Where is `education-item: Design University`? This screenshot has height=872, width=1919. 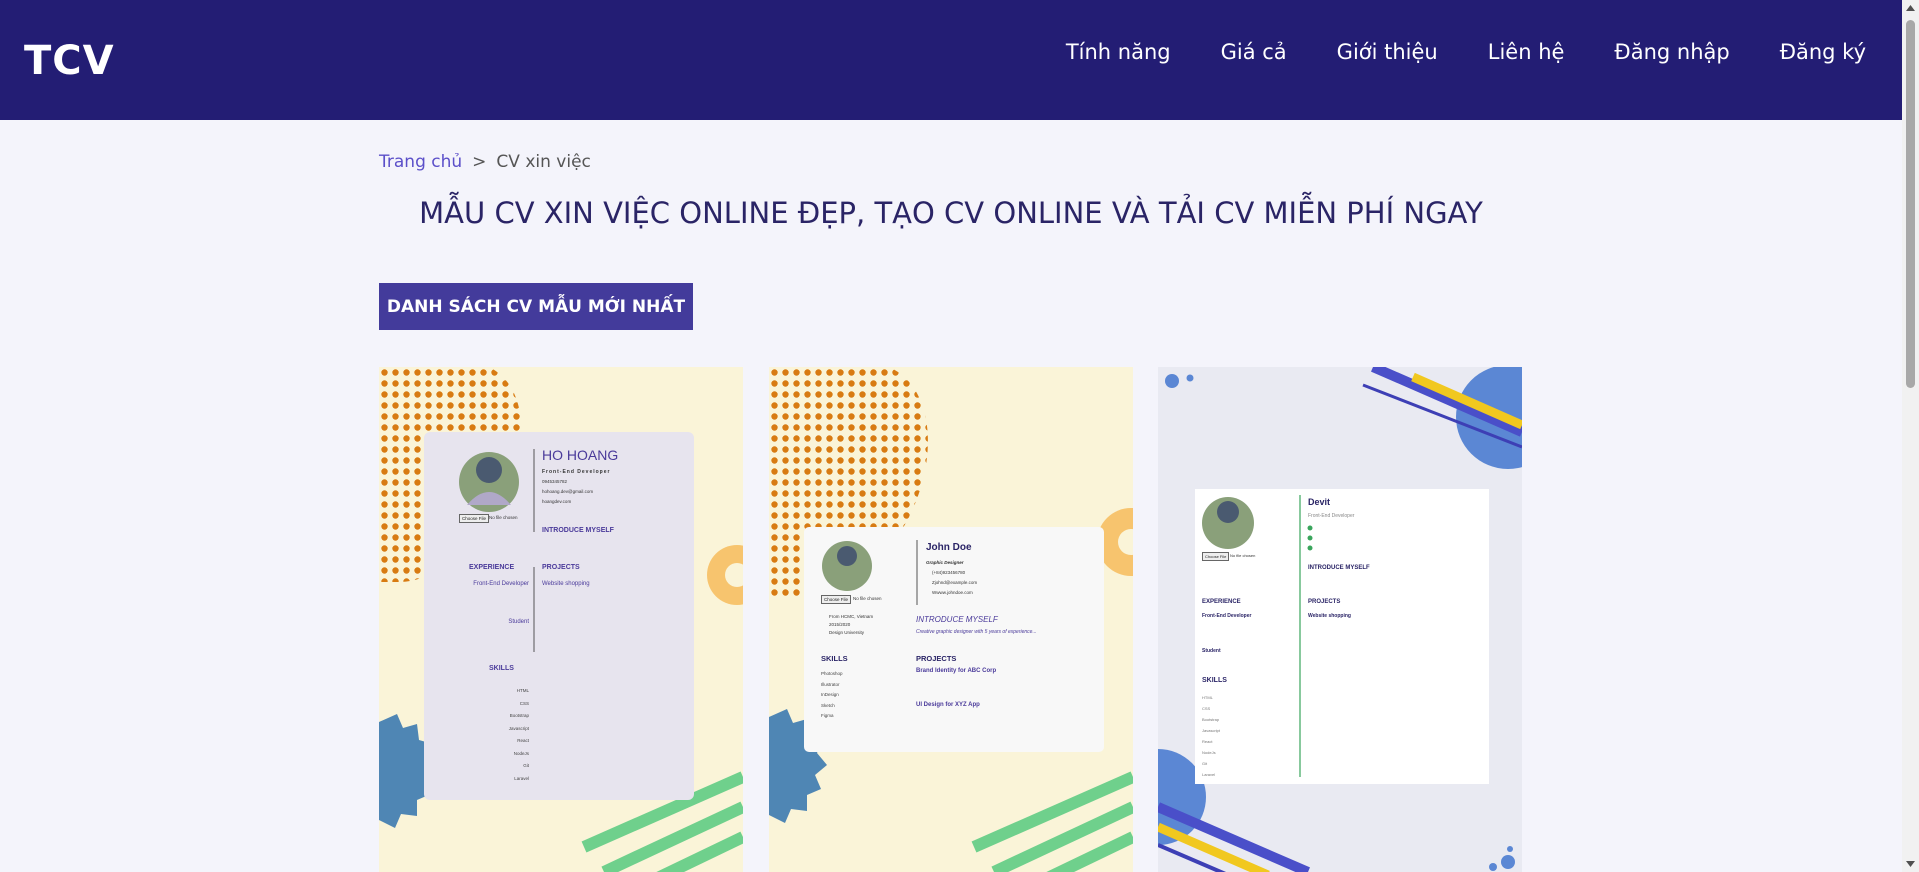 education-item: Design University is located at coordinates (847, 632).